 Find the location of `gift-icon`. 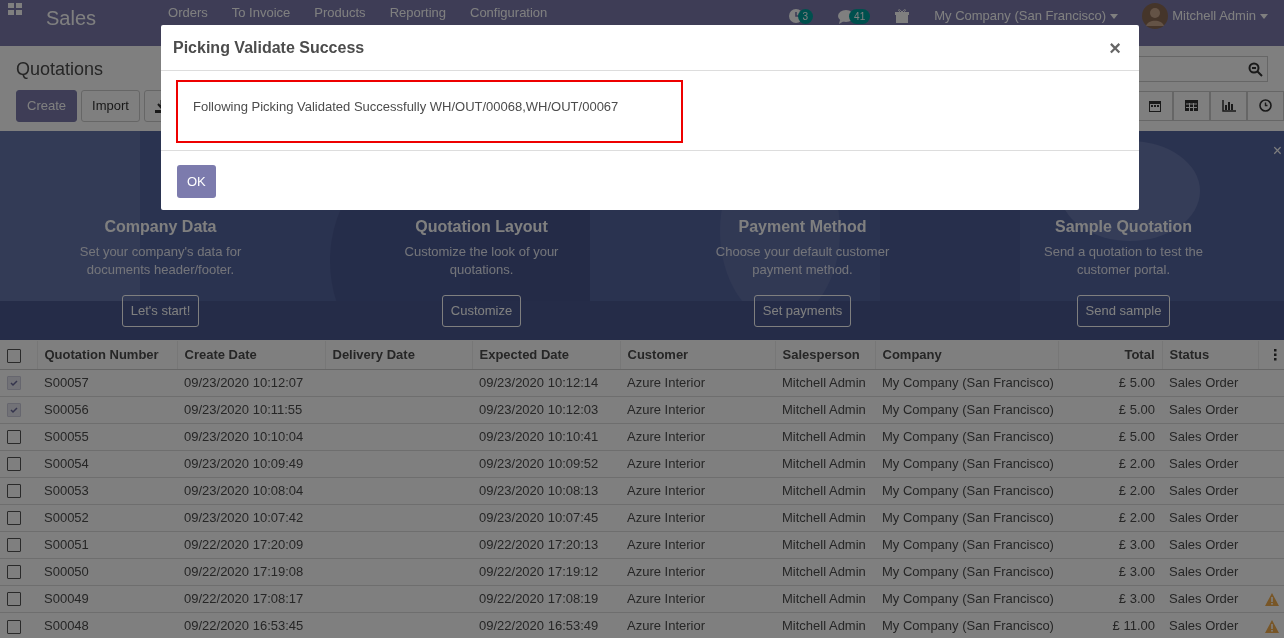

gift-icon is located at coordinates (902, 16).